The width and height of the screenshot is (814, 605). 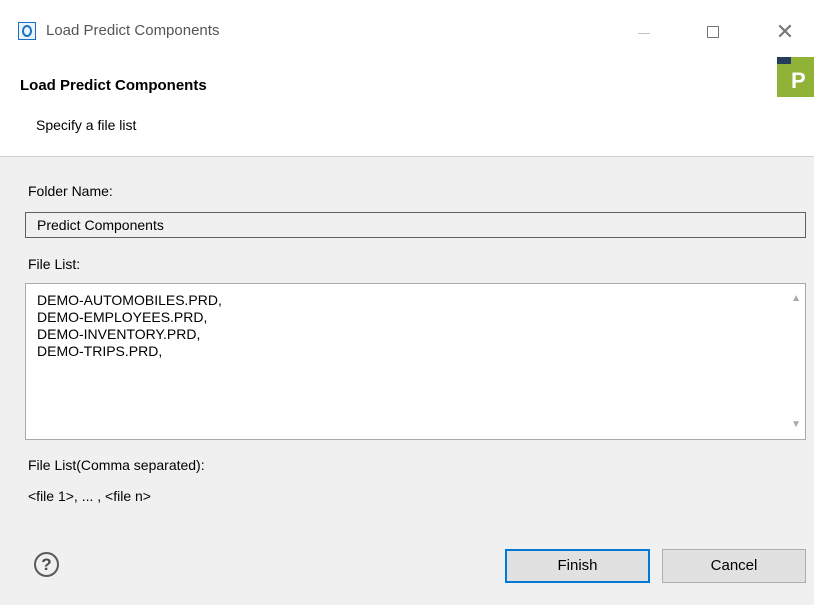 What do you see at coordinates (734, 566) in the screenshot?
I see `cancel-button: Cancel` at bounding box center [734, 566].